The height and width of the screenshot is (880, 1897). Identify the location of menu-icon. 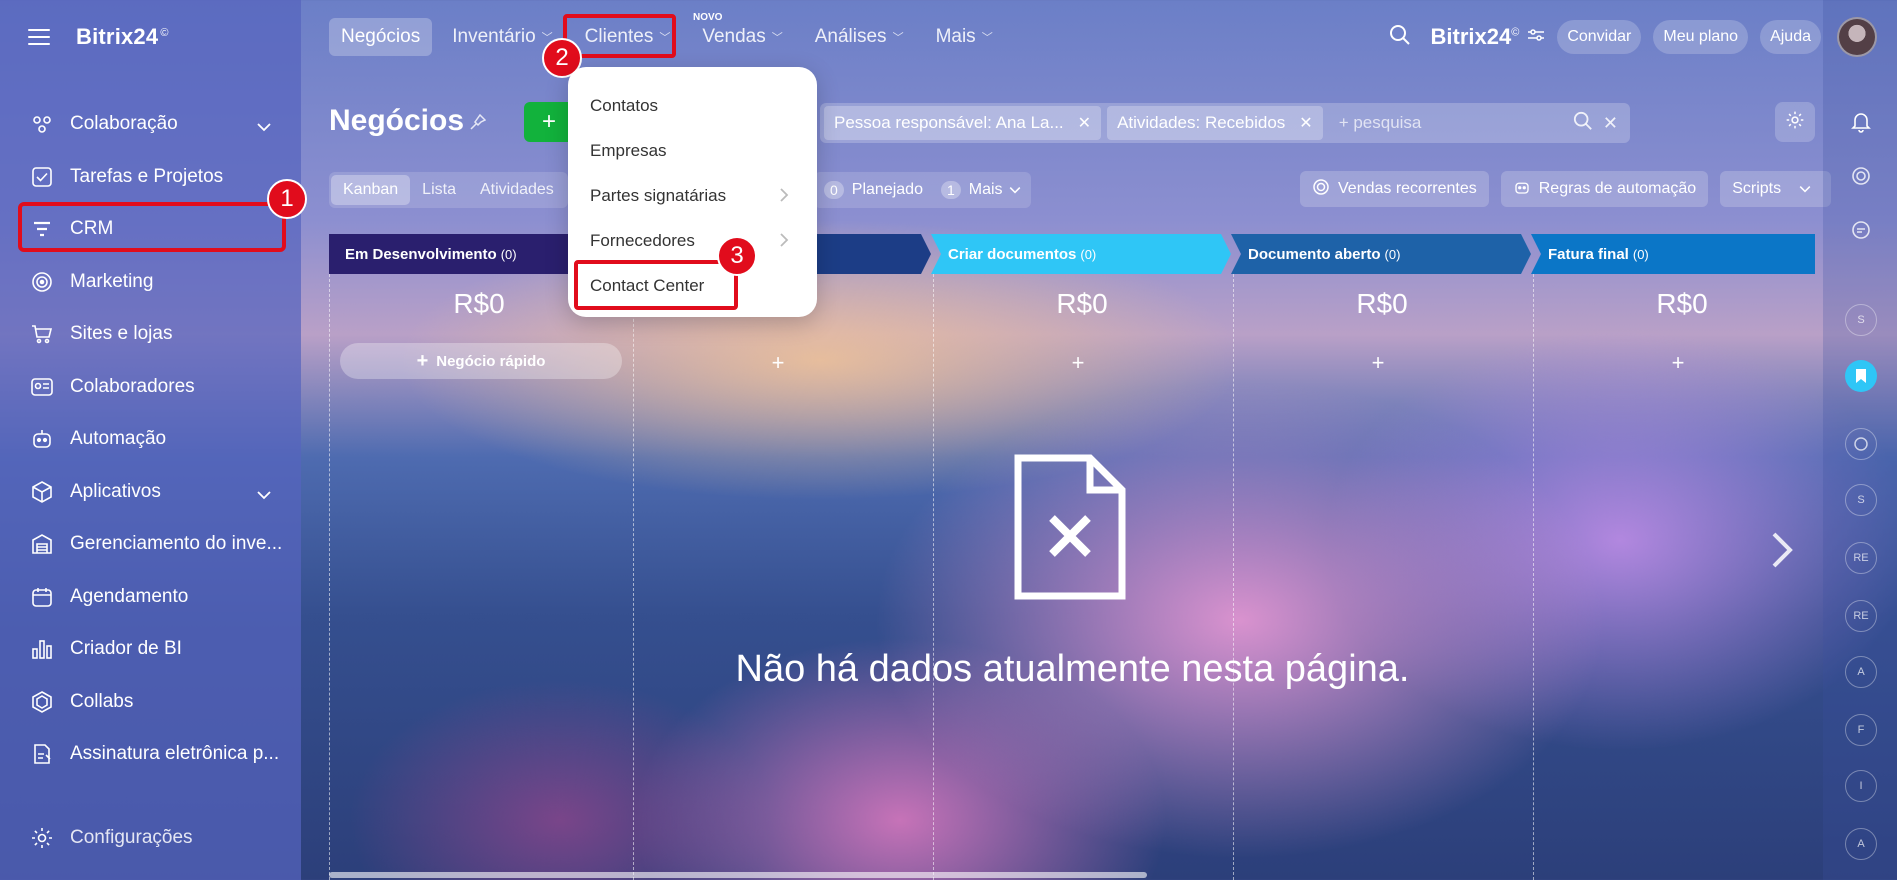
(39, 37).